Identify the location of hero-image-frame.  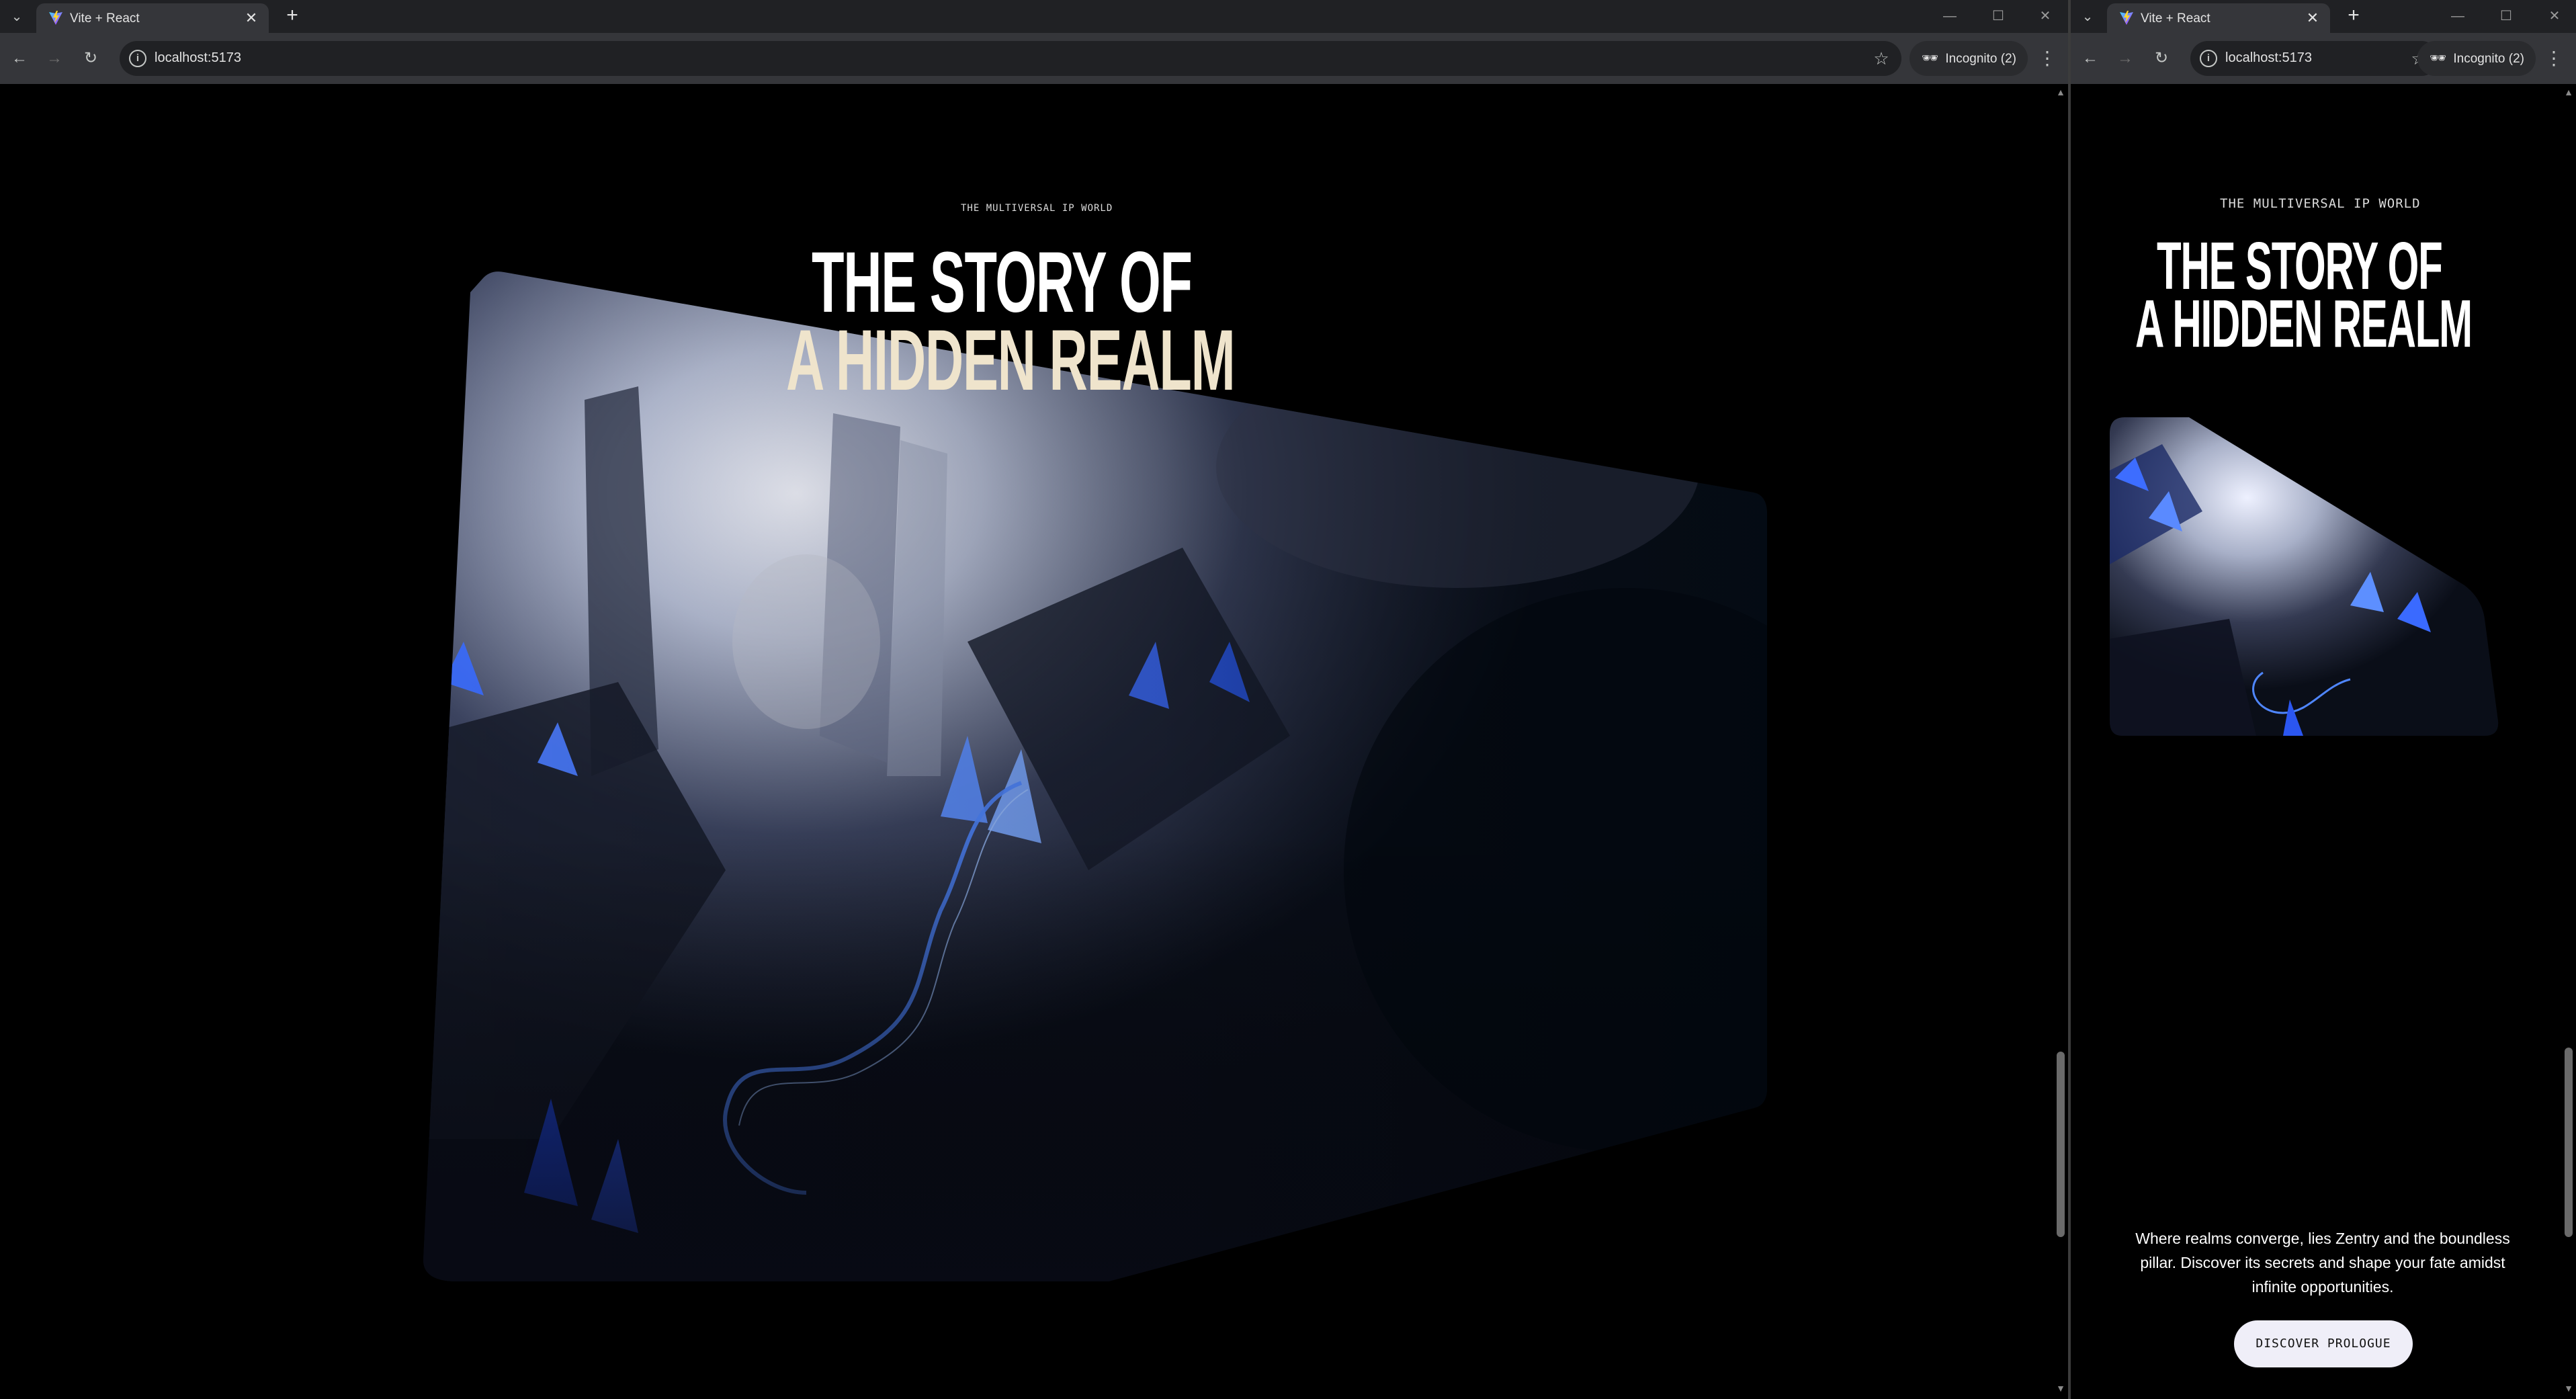
(2304, 576).